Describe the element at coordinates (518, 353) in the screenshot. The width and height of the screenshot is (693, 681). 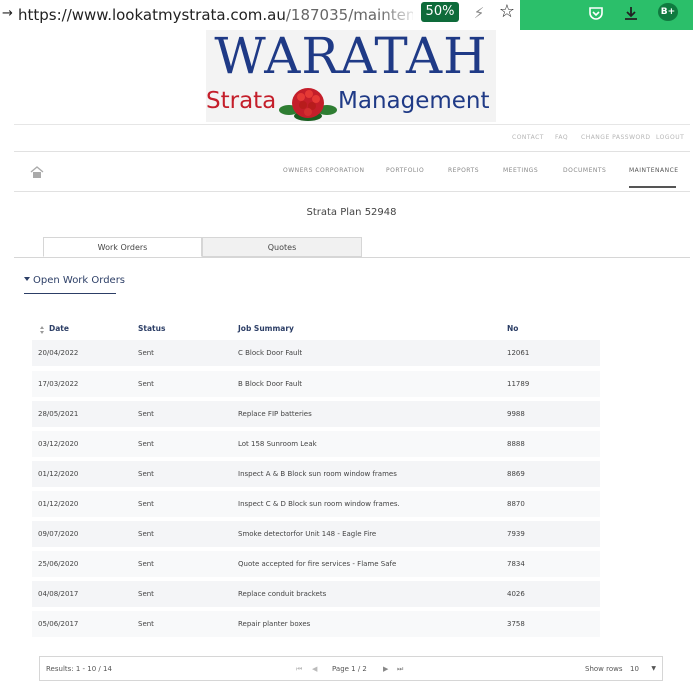
I see `cell-no: 12061` at that location.